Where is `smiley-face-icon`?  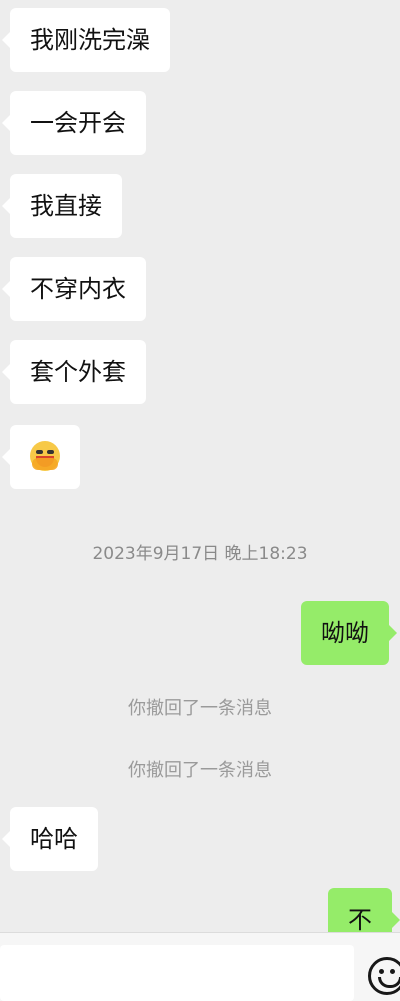 smiley-face-icon is located at coordinates (384, 976).